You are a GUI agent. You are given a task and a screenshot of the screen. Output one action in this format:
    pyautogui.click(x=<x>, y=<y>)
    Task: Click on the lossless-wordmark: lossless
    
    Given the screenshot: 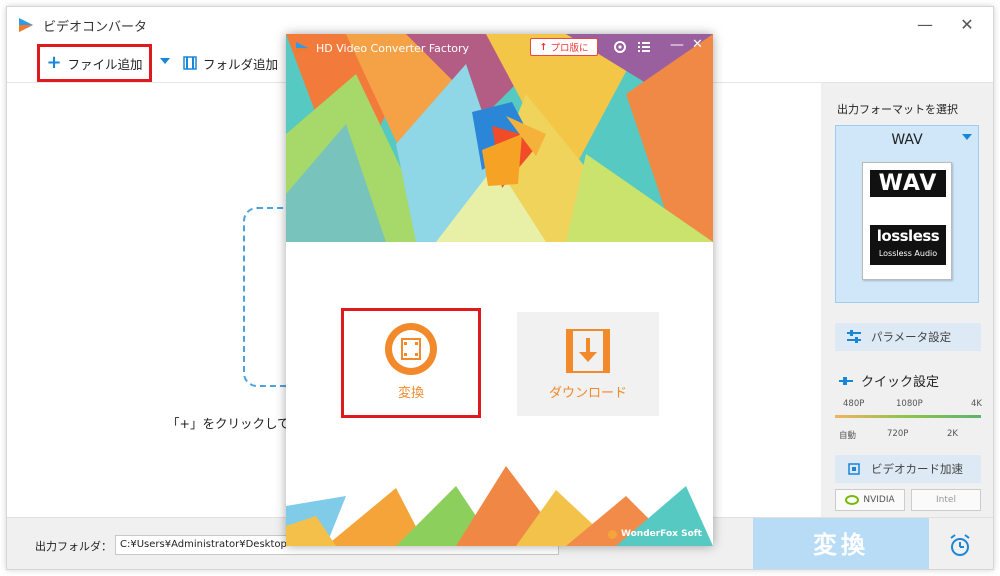 What is the action you would take?
    pyautogui.click(x=908, y=236)
    